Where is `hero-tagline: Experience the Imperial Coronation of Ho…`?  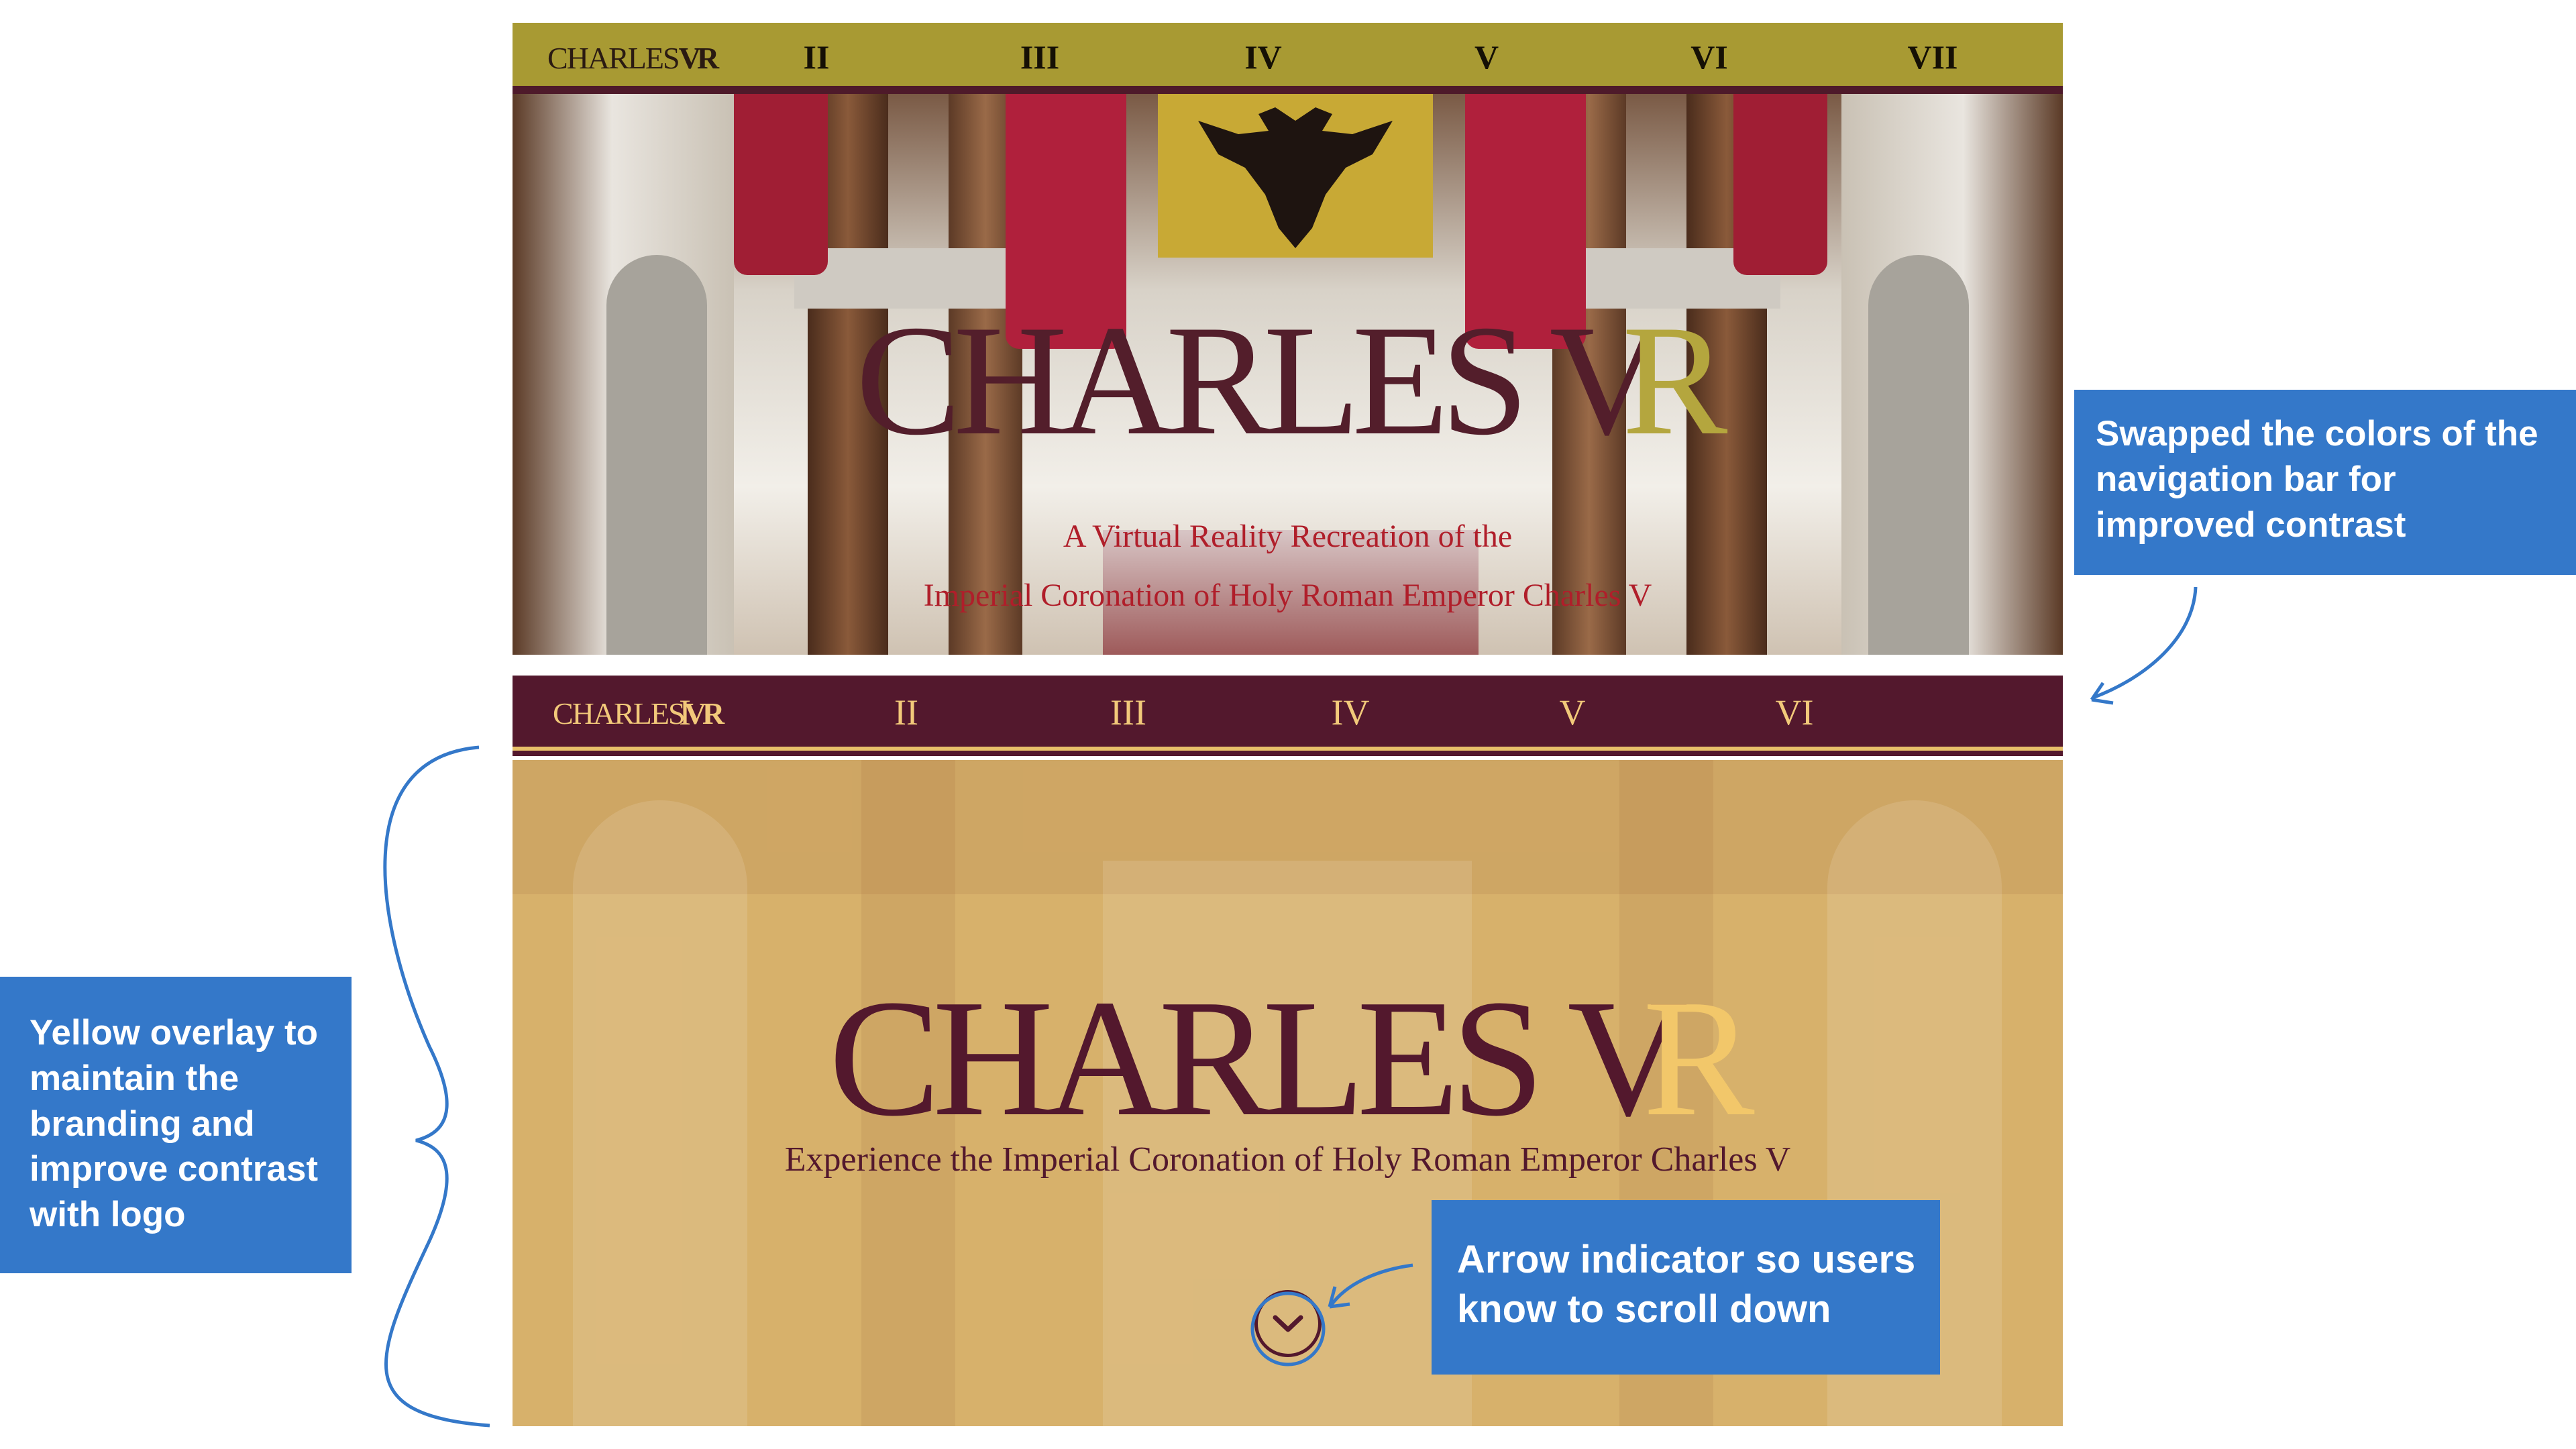 hero-tagline: Experience the Imperial Coronation of Ho… is located at coordinates (1287, 1159).